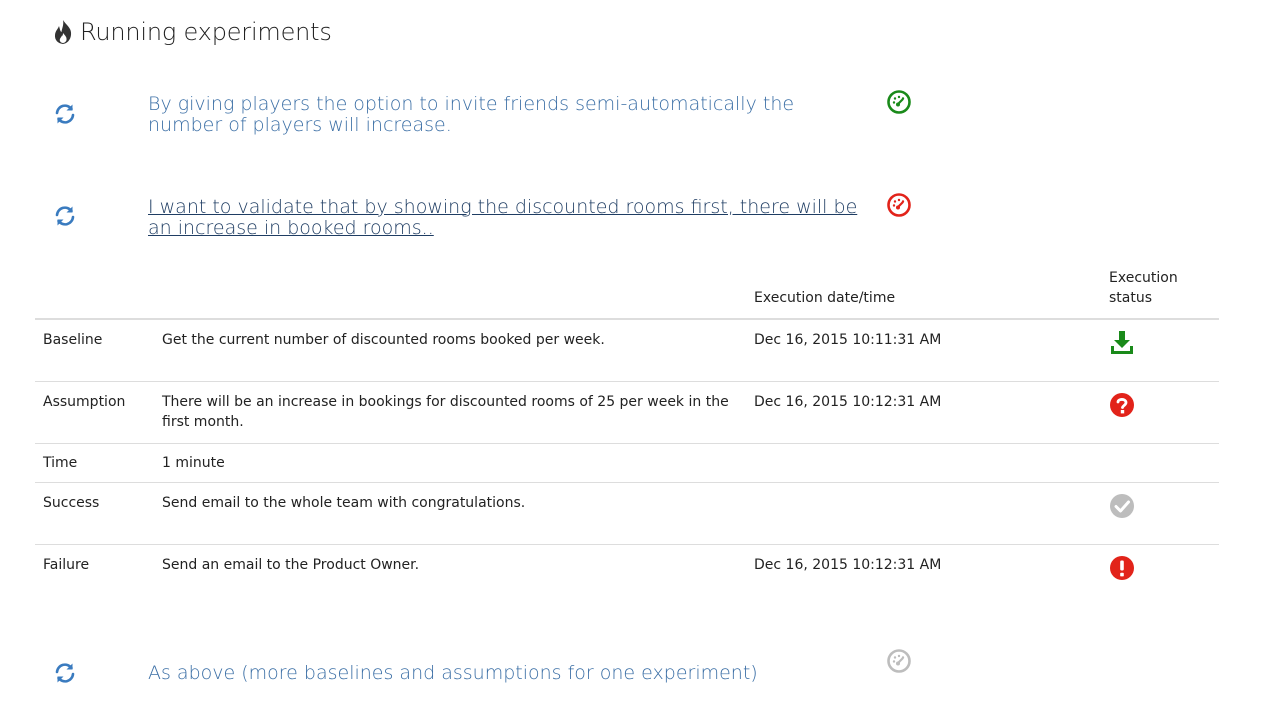 The image size is (1263, 717). I want to click on column-header-description, so click(450, 294).